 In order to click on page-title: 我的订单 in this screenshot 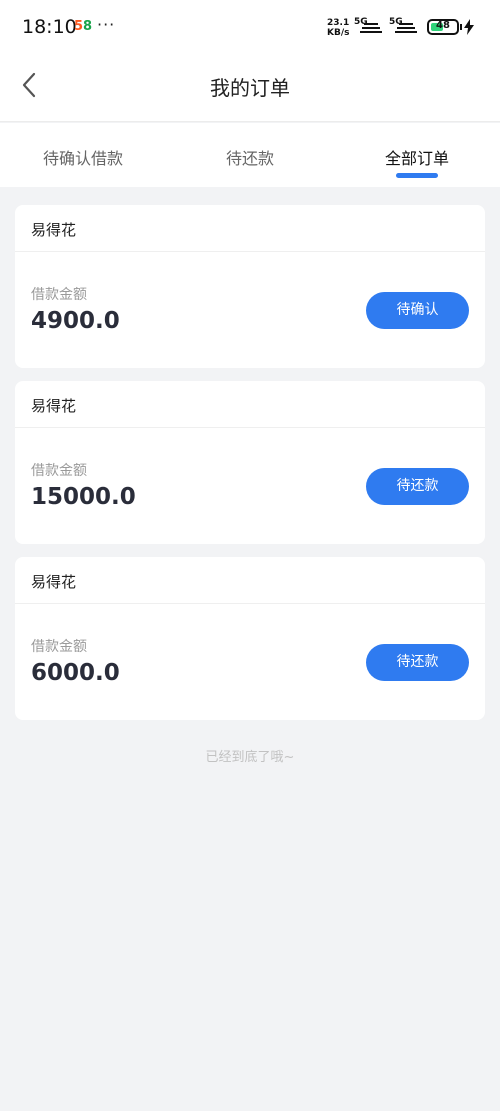, I will do `click(250, 88)`.